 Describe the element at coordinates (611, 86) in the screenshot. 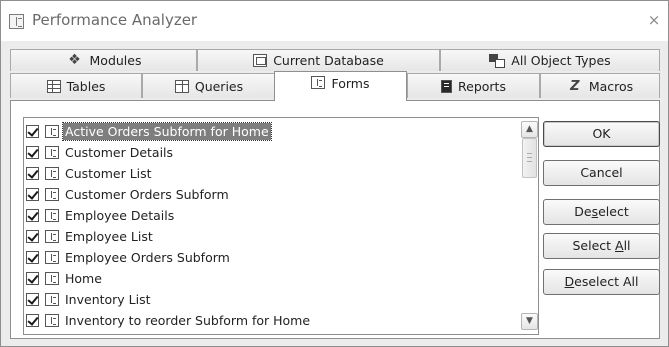

I see `tab-label: Macros` at that location.